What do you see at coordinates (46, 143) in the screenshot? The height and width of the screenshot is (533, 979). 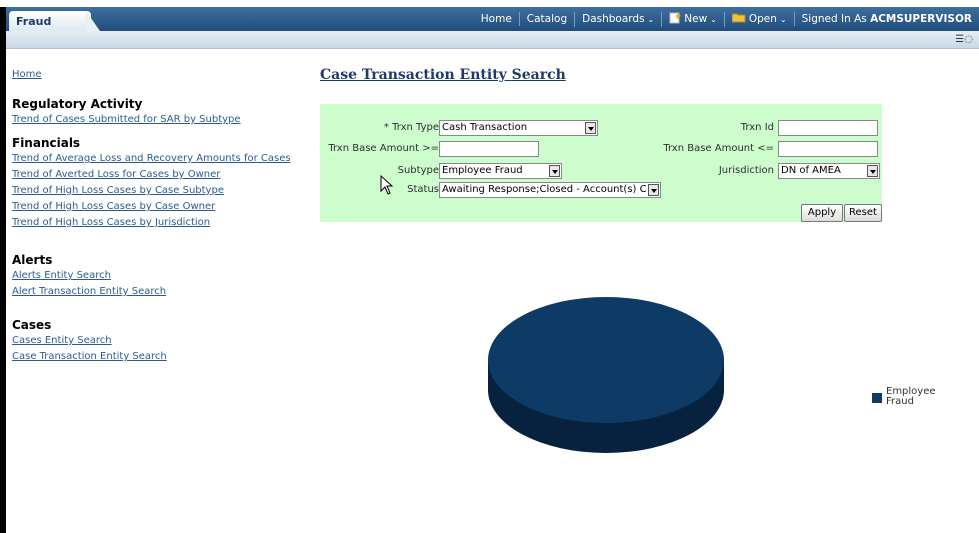 I see `section-financials: Financials` at bounding box center [46, 143].